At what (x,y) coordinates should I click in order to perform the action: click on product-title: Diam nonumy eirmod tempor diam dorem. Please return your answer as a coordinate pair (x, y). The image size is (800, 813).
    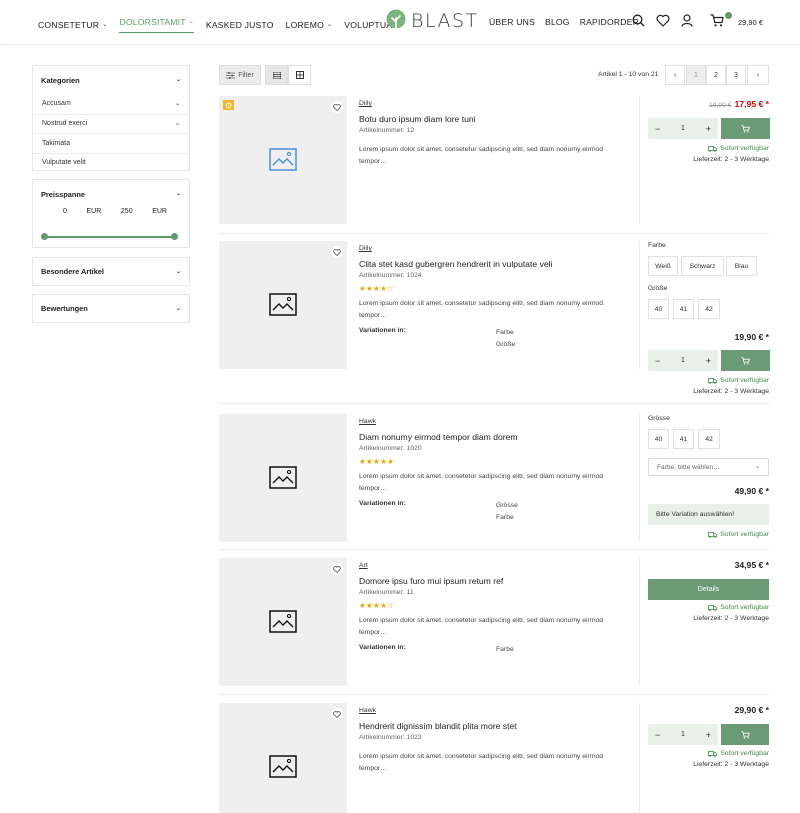
    Looking at the image, I should click on (494, 437).